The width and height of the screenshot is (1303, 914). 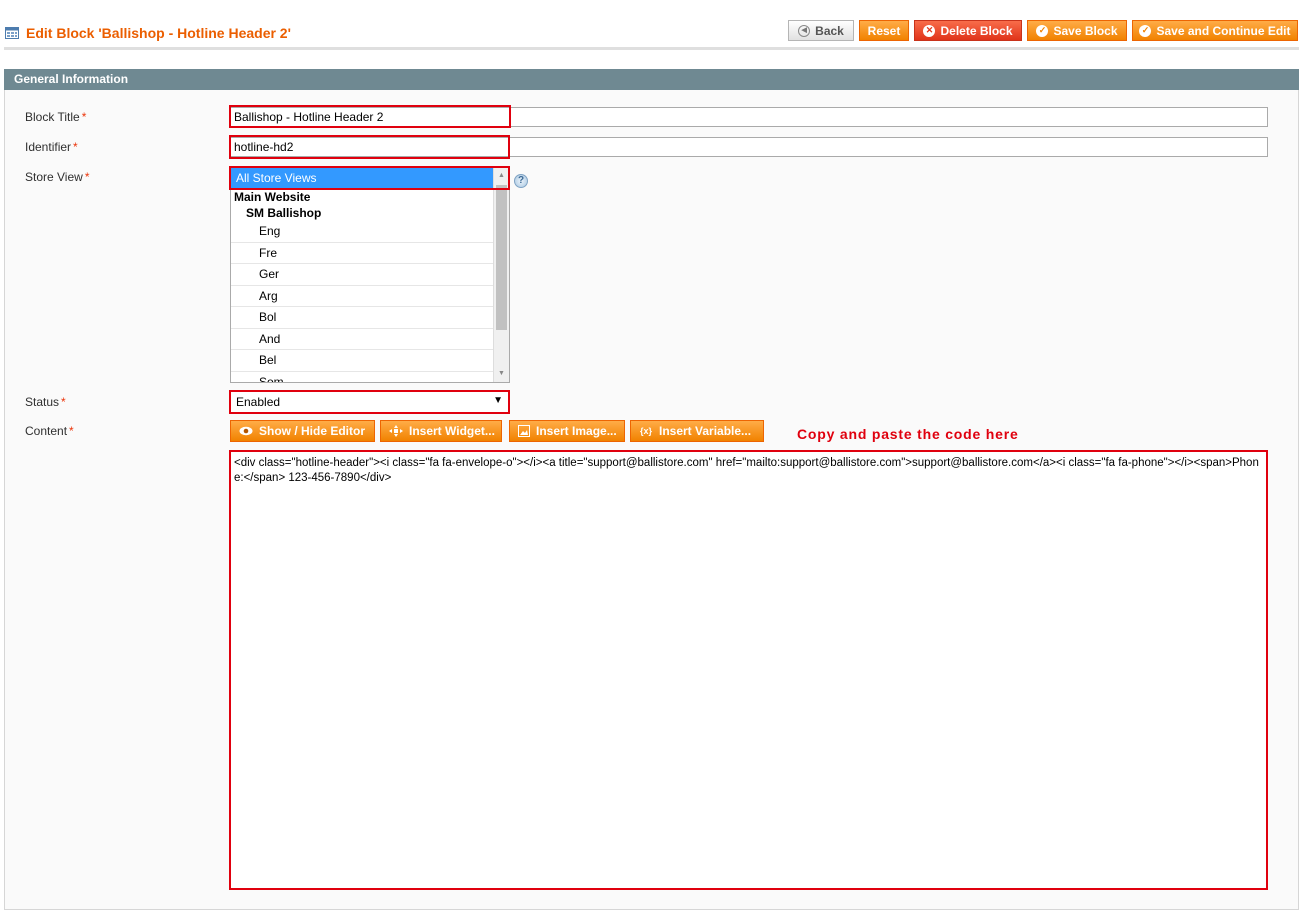 What do you see at coordinates (362, 253) in the screenshot?
I see `store-view-option: Fre` at bounding box center [362, 253].